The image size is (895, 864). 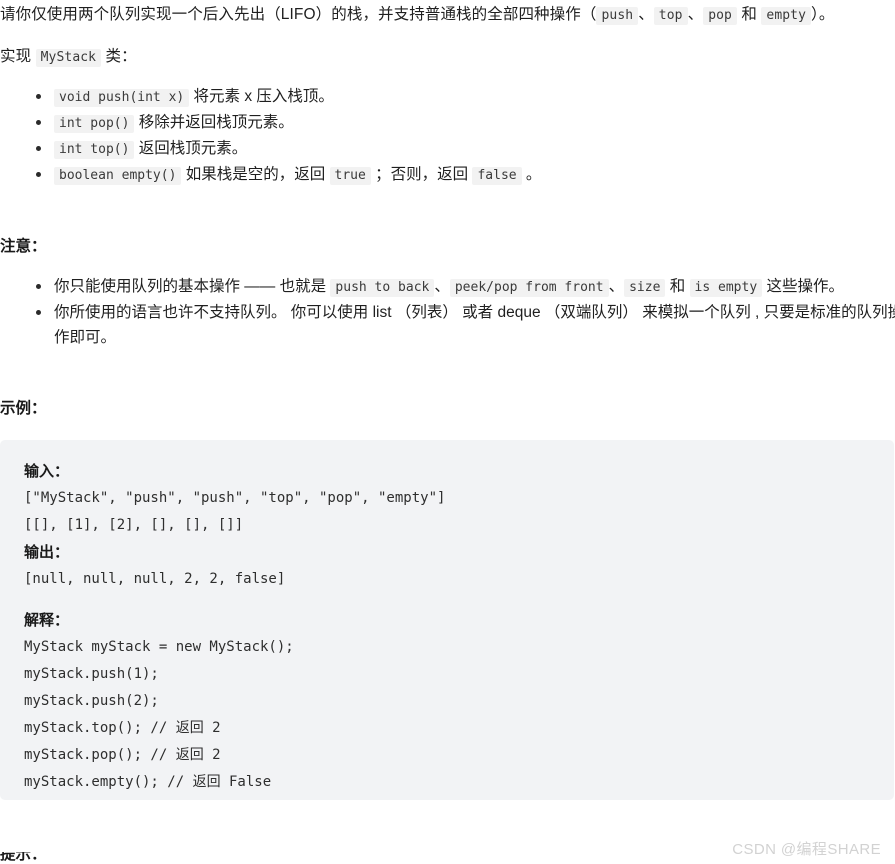 What do you see at coordinates (749, 14) in the screenshot?
I see `intro-sep-3: 和` at bounding box center [749, 14].